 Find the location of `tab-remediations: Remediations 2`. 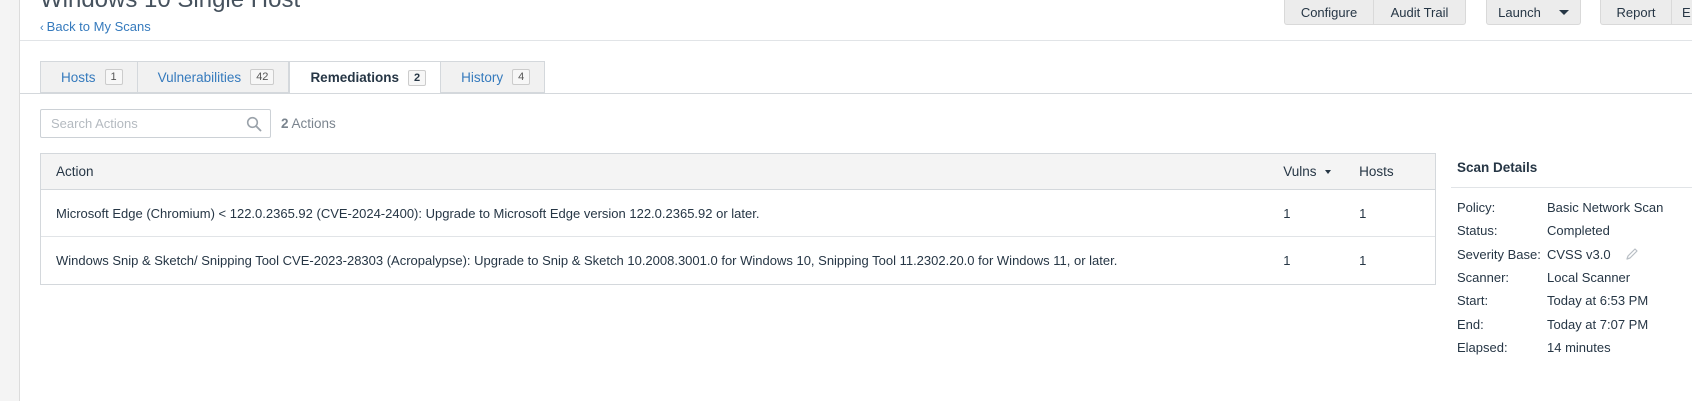

tab-remediations: Remediations 2 is located at coordinates (365, 77).